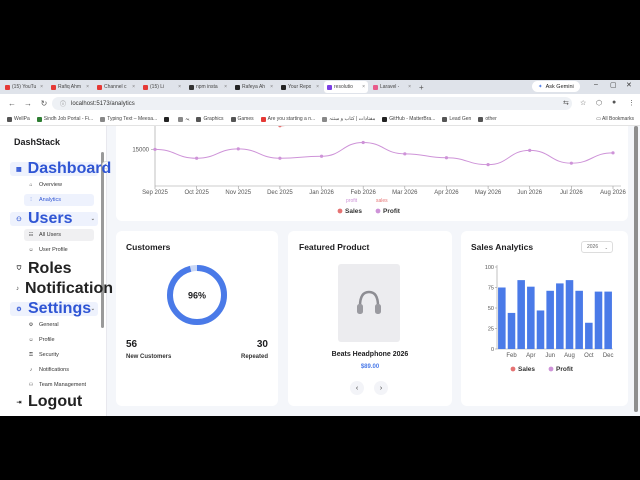 This screenshot has height=480, width=640. Describe the element at coordinates (348, 119) in the screenshot. I see `bookmark-item: مفتادات | کتاب و ستنہ` at that location.